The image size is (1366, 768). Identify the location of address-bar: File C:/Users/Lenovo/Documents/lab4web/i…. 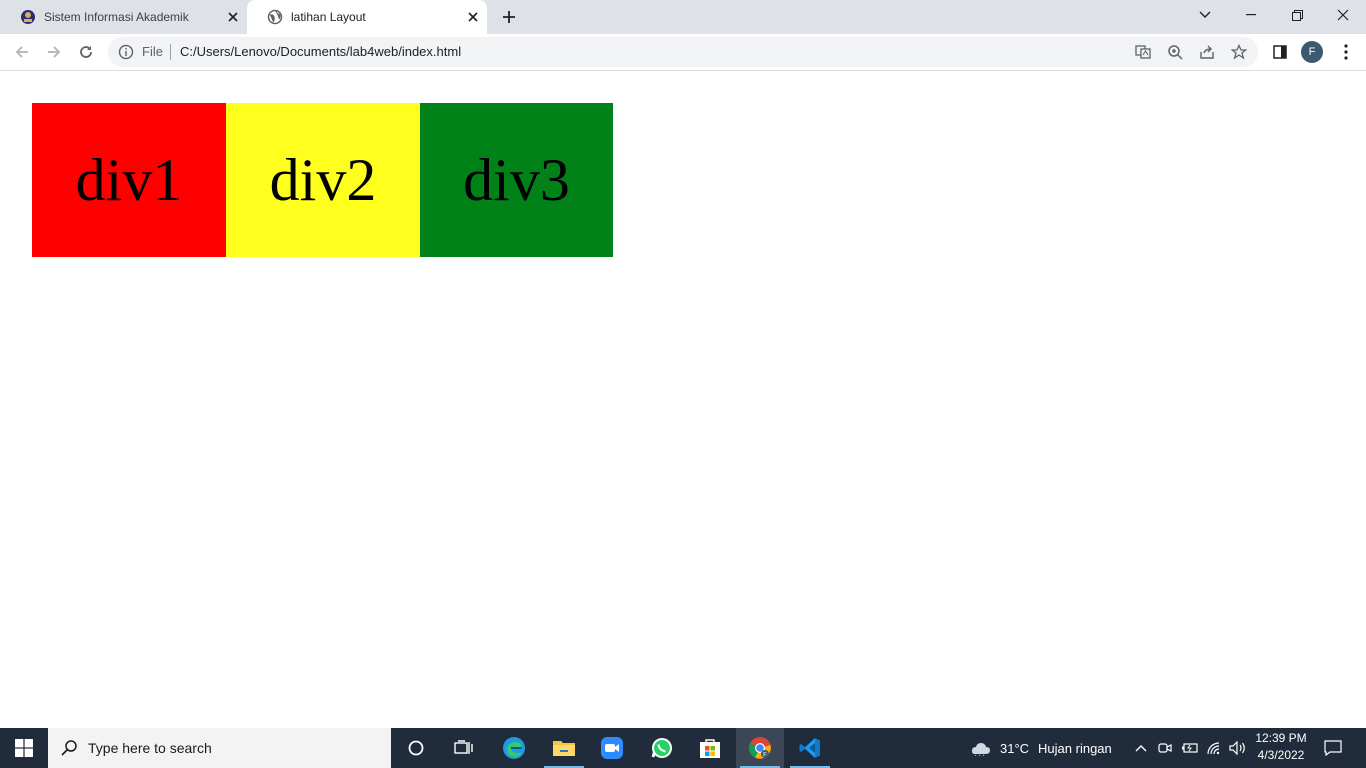
(683, 52).